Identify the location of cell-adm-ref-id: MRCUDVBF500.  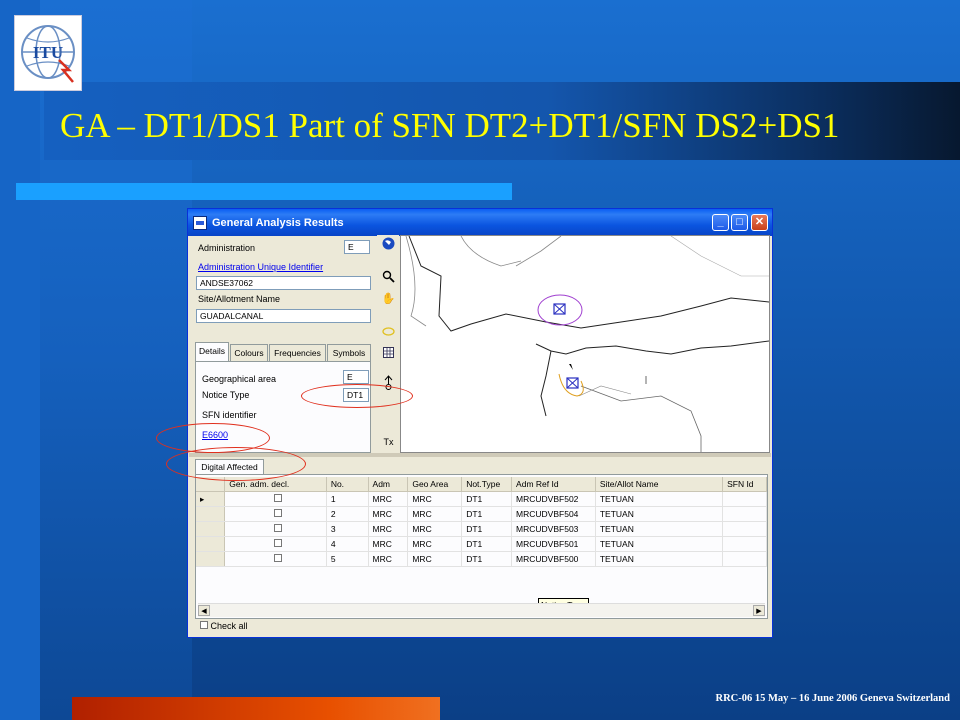
(553, 559).